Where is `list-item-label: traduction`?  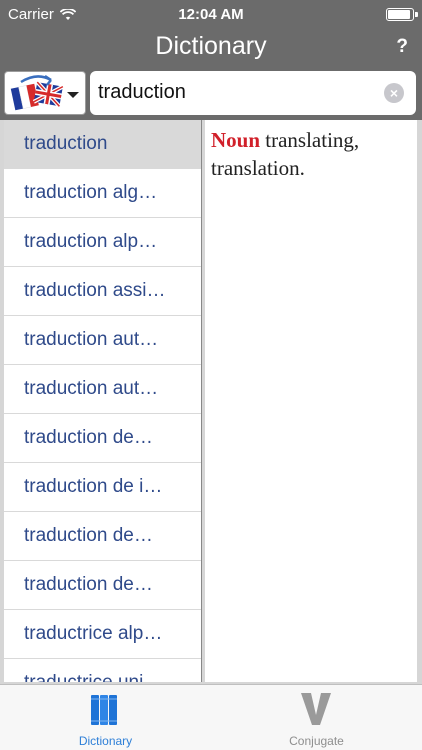
list-item-label: traduction is located at coordinates (66, 143).